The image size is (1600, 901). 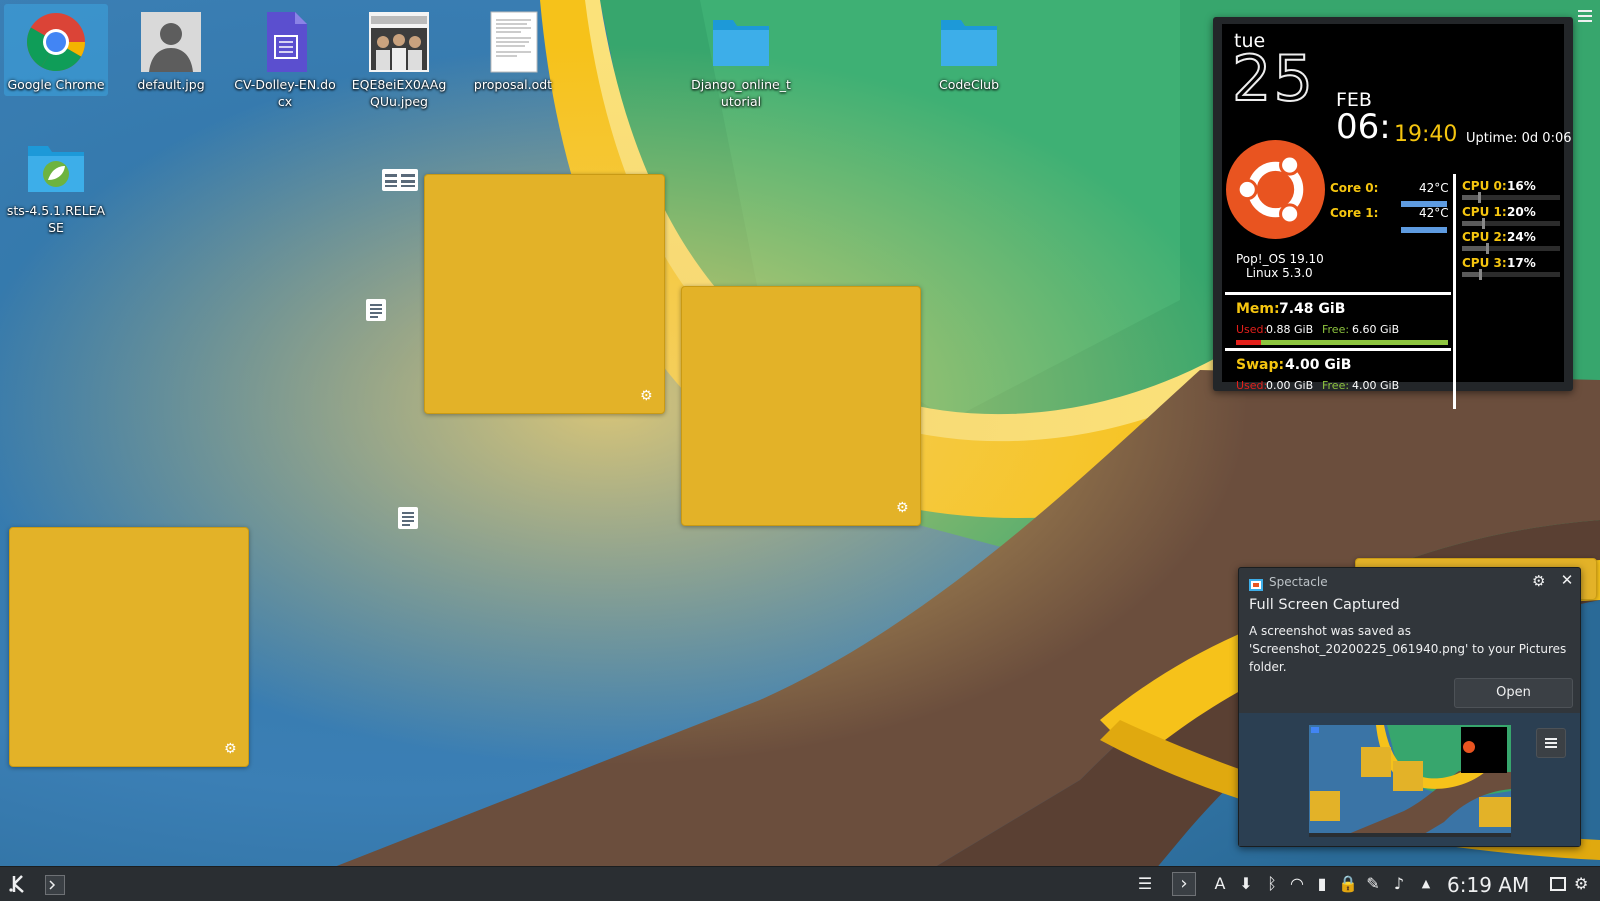 What do you see at coordinates (1399, 884) in the screenshot?
I see `volume-icon: ♪` at bounding box center [1399, 884].